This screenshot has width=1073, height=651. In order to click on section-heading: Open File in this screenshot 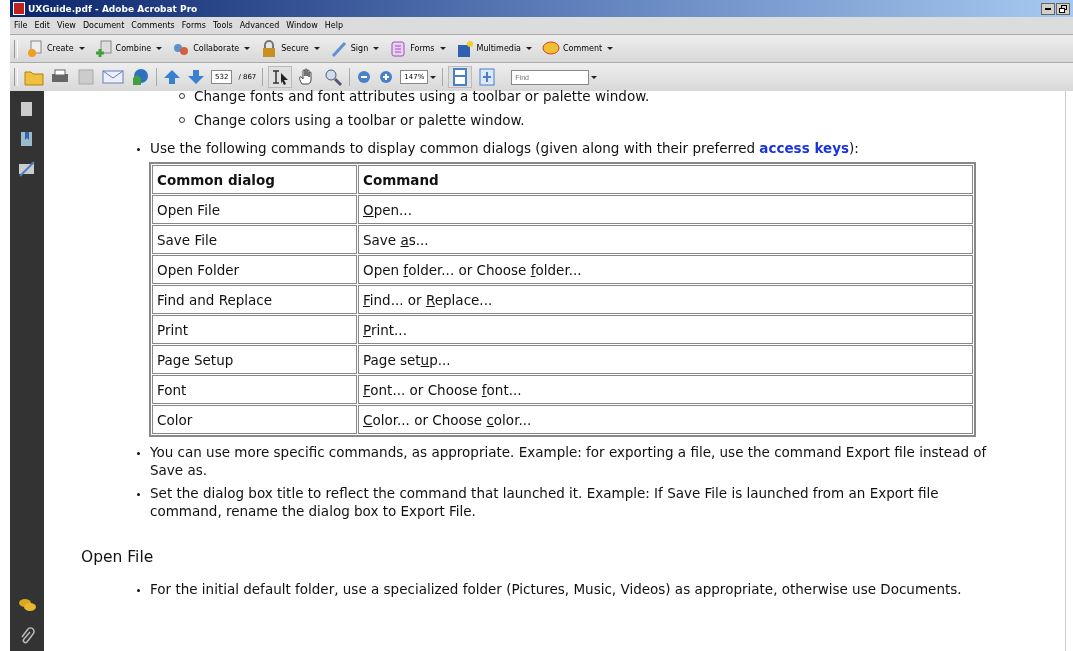, I will do `click(118, 557)`.